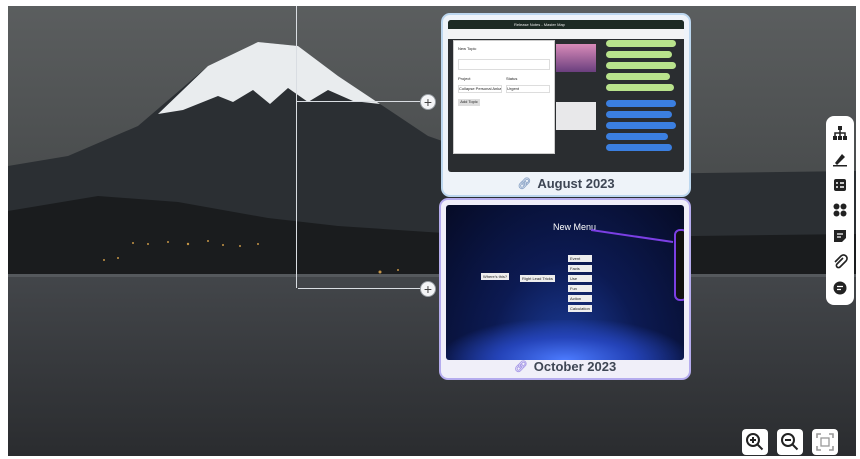  Describe the element at coordinates (790, 442) in the screenshot. I see `zoom-out-icon` at that location.